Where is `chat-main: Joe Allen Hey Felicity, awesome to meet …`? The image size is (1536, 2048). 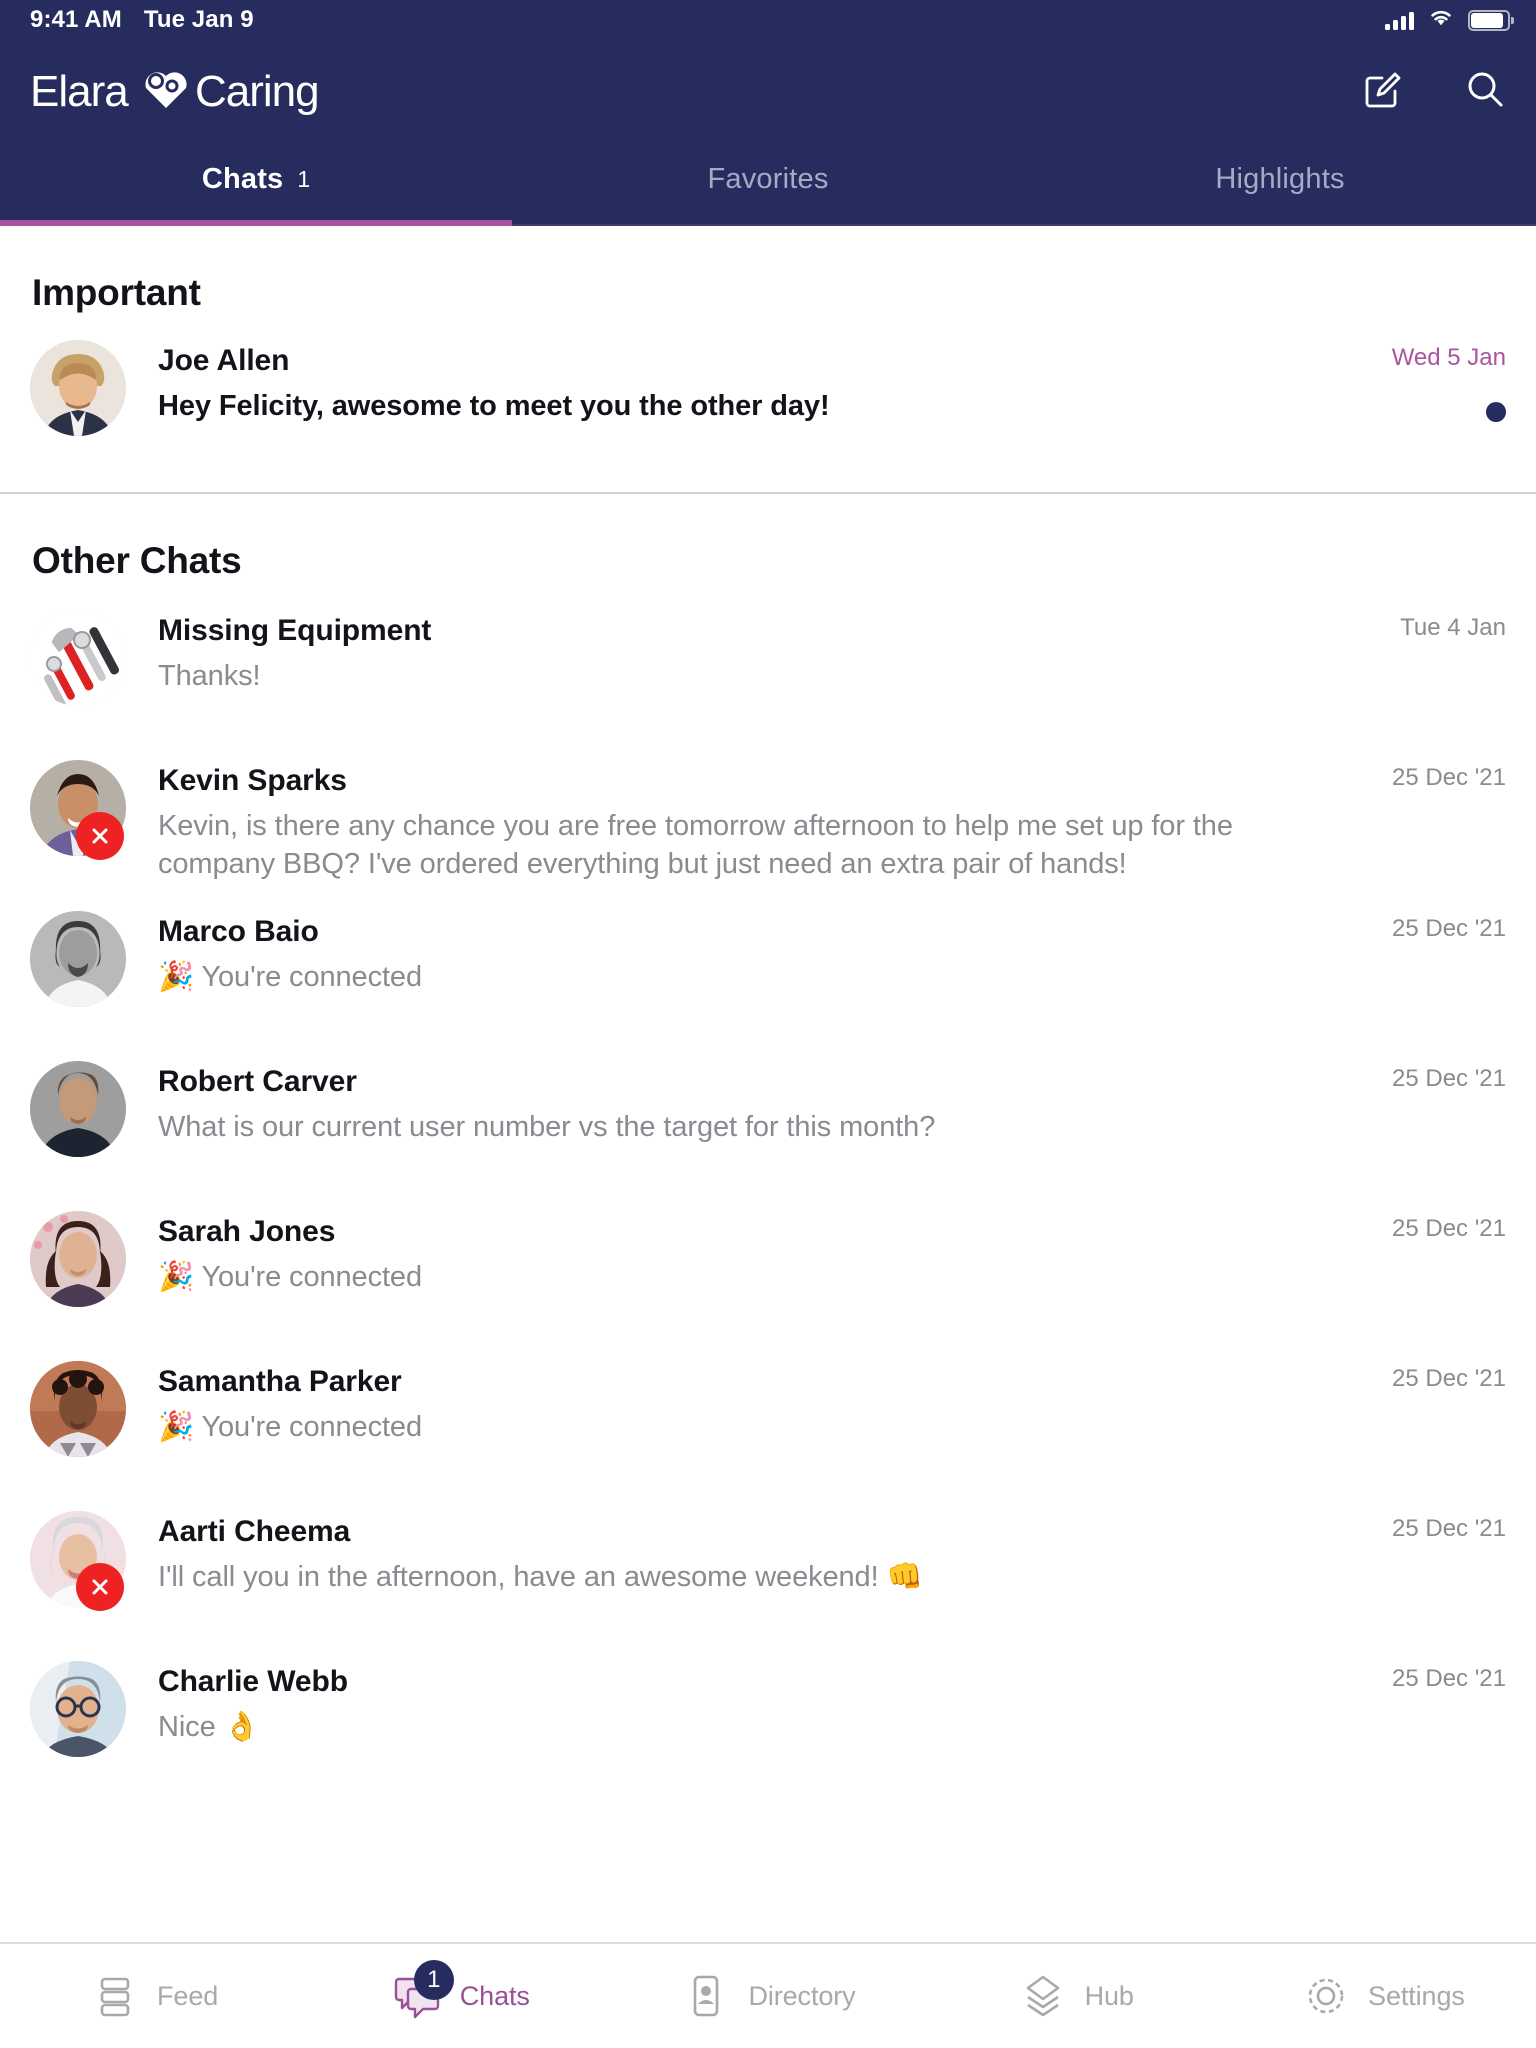
chat-main: Joe Allen Hey Felicity, awesome to meet … is located at coordinates (732, 382).